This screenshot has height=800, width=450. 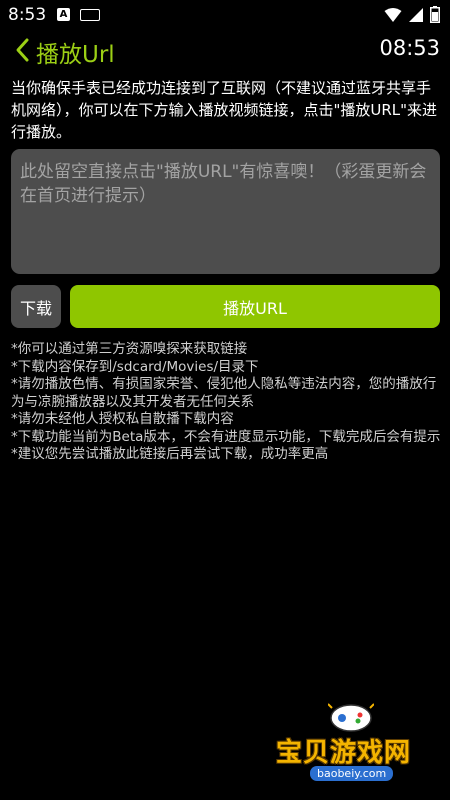 What do you see at coordinates (122, 419) in the screenshot?
I see `note-item: *请勿未经他人授权私自散播下载内容` at bounding box center [122, 419].